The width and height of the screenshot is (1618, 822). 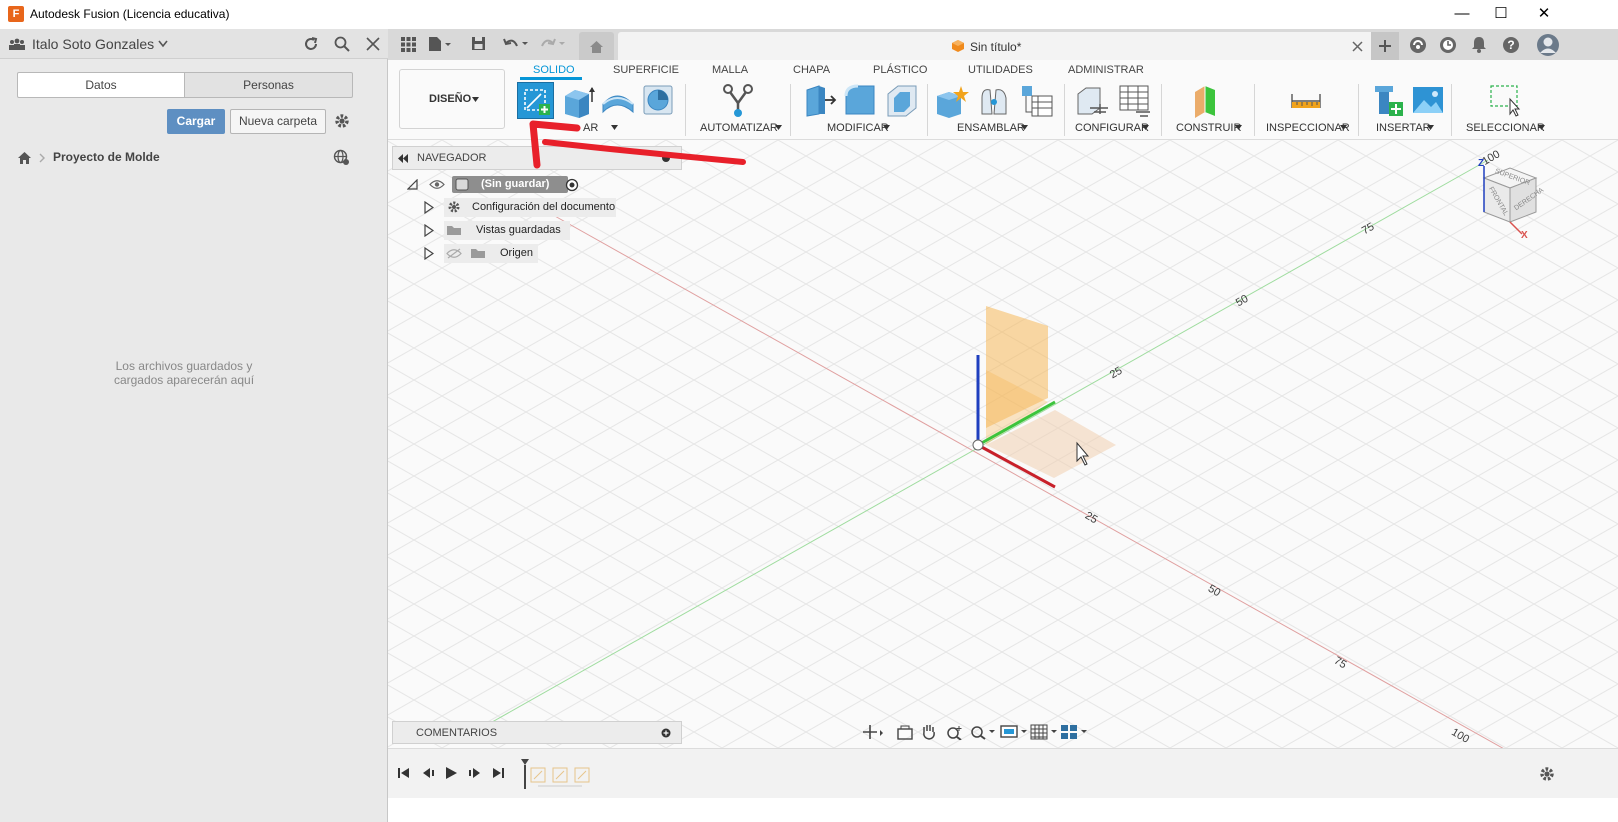 I want to click on redo-icon, so click(x=554, y=44).